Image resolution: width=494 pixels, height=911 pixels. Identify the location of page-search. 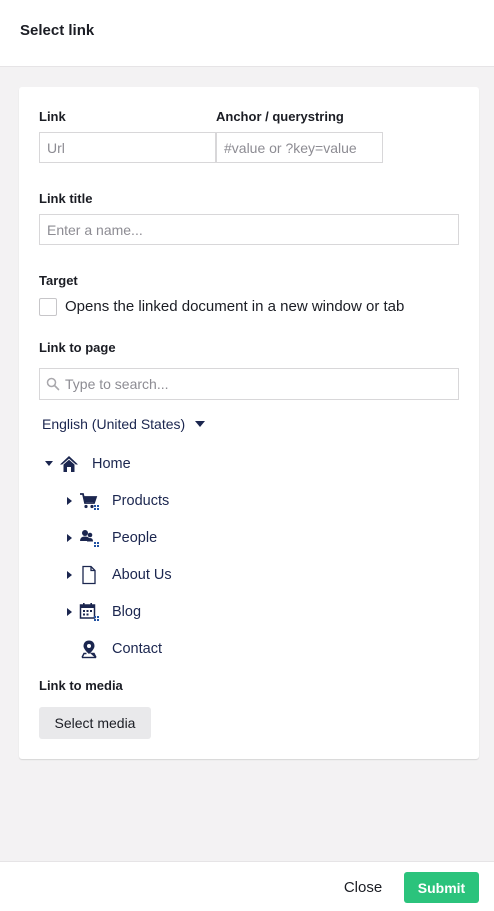
(249, 384).